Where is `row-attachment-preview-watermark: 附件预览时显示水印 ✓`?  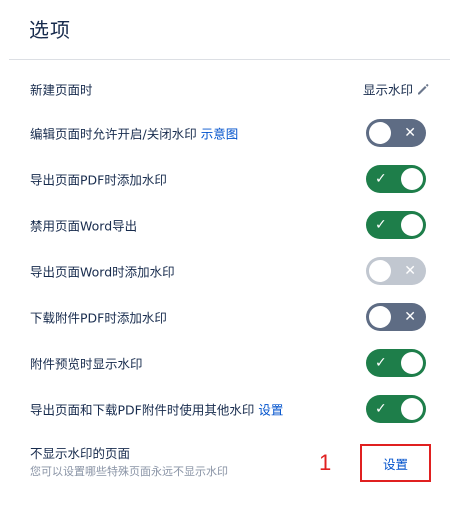
row-attachment-preview-watermark: 附件预览时显示水印 ✓ is located at coordinates (230, 363).